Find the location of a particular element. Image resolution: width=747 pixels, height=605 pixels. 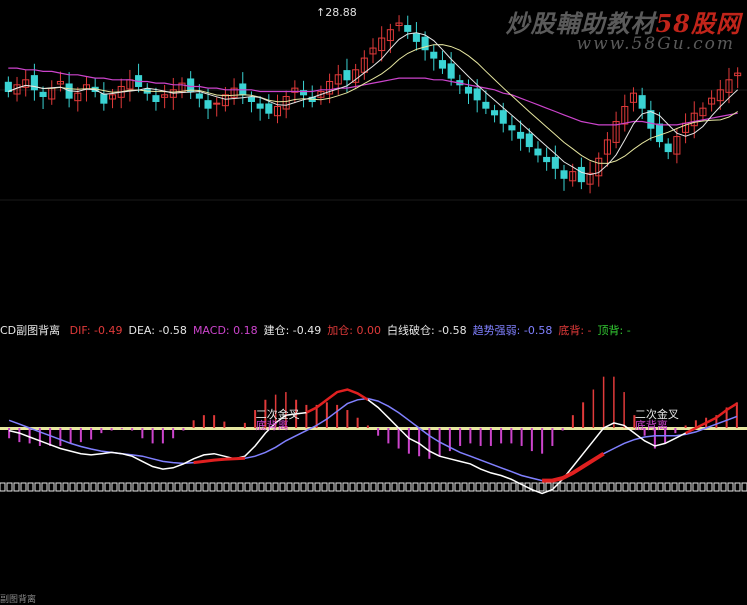

high-price-value: 28.88 is located at coordinates (341, 12).